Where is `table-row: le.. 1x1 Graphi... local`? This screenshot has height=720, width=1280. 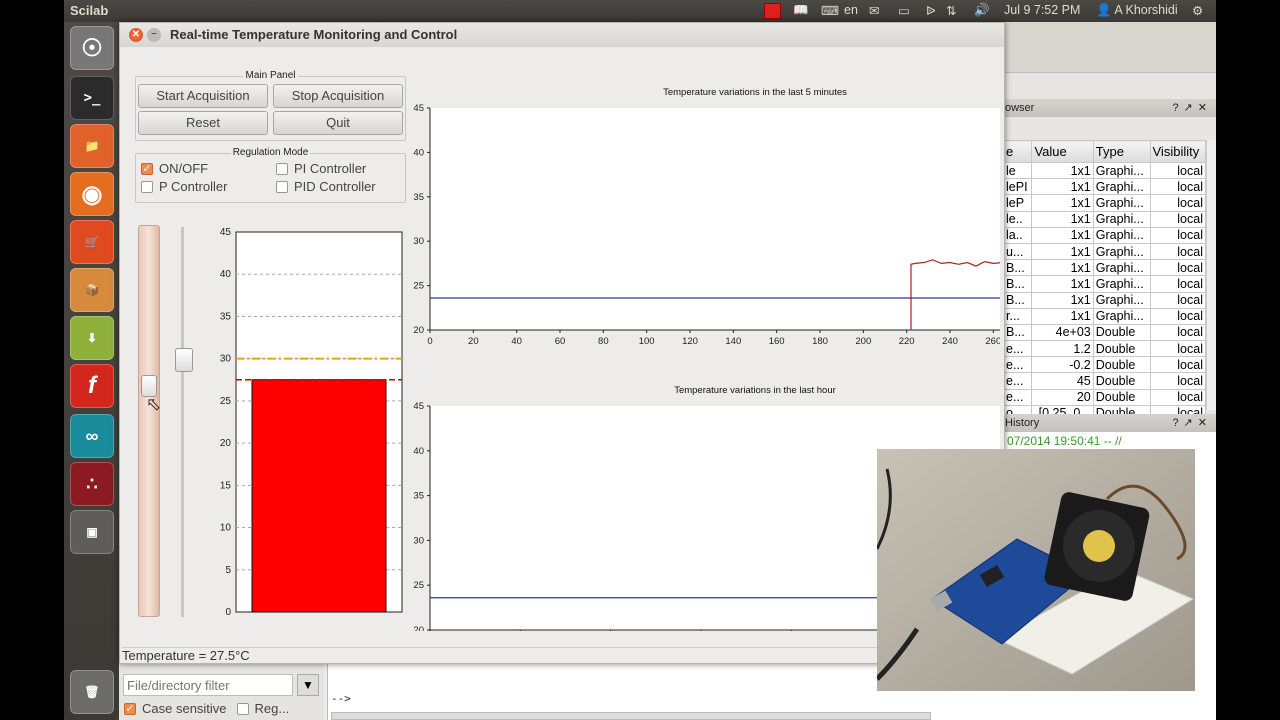 table-row: le.. 1x1 Graphi... local is located at coordinates (1104, 219).